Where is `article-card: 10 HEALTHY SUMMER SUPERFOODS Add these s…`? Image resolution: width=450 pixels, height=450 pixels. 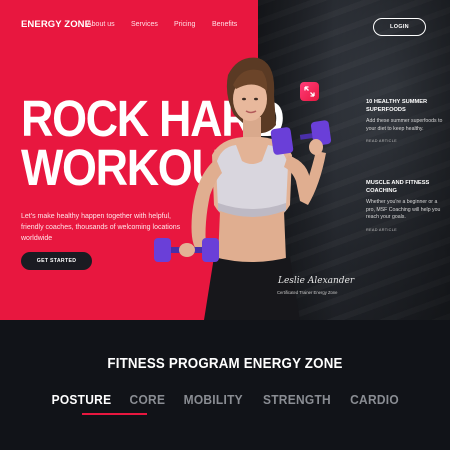 article-card: 10 HEALTHY SUMMER SUPERFOODS Add these s… is located at coordinates (406, 121).